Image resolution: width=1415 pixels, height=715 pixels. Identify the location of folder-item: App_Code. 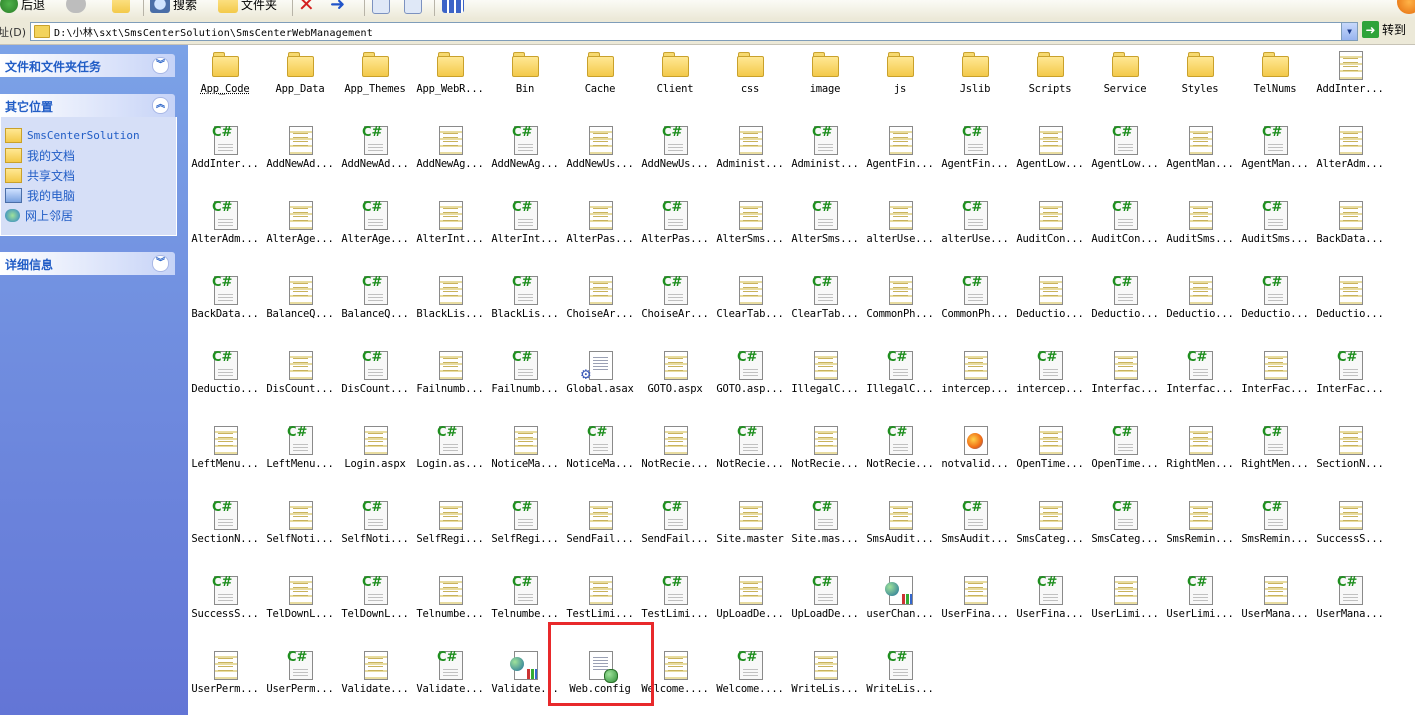
(225, 80).